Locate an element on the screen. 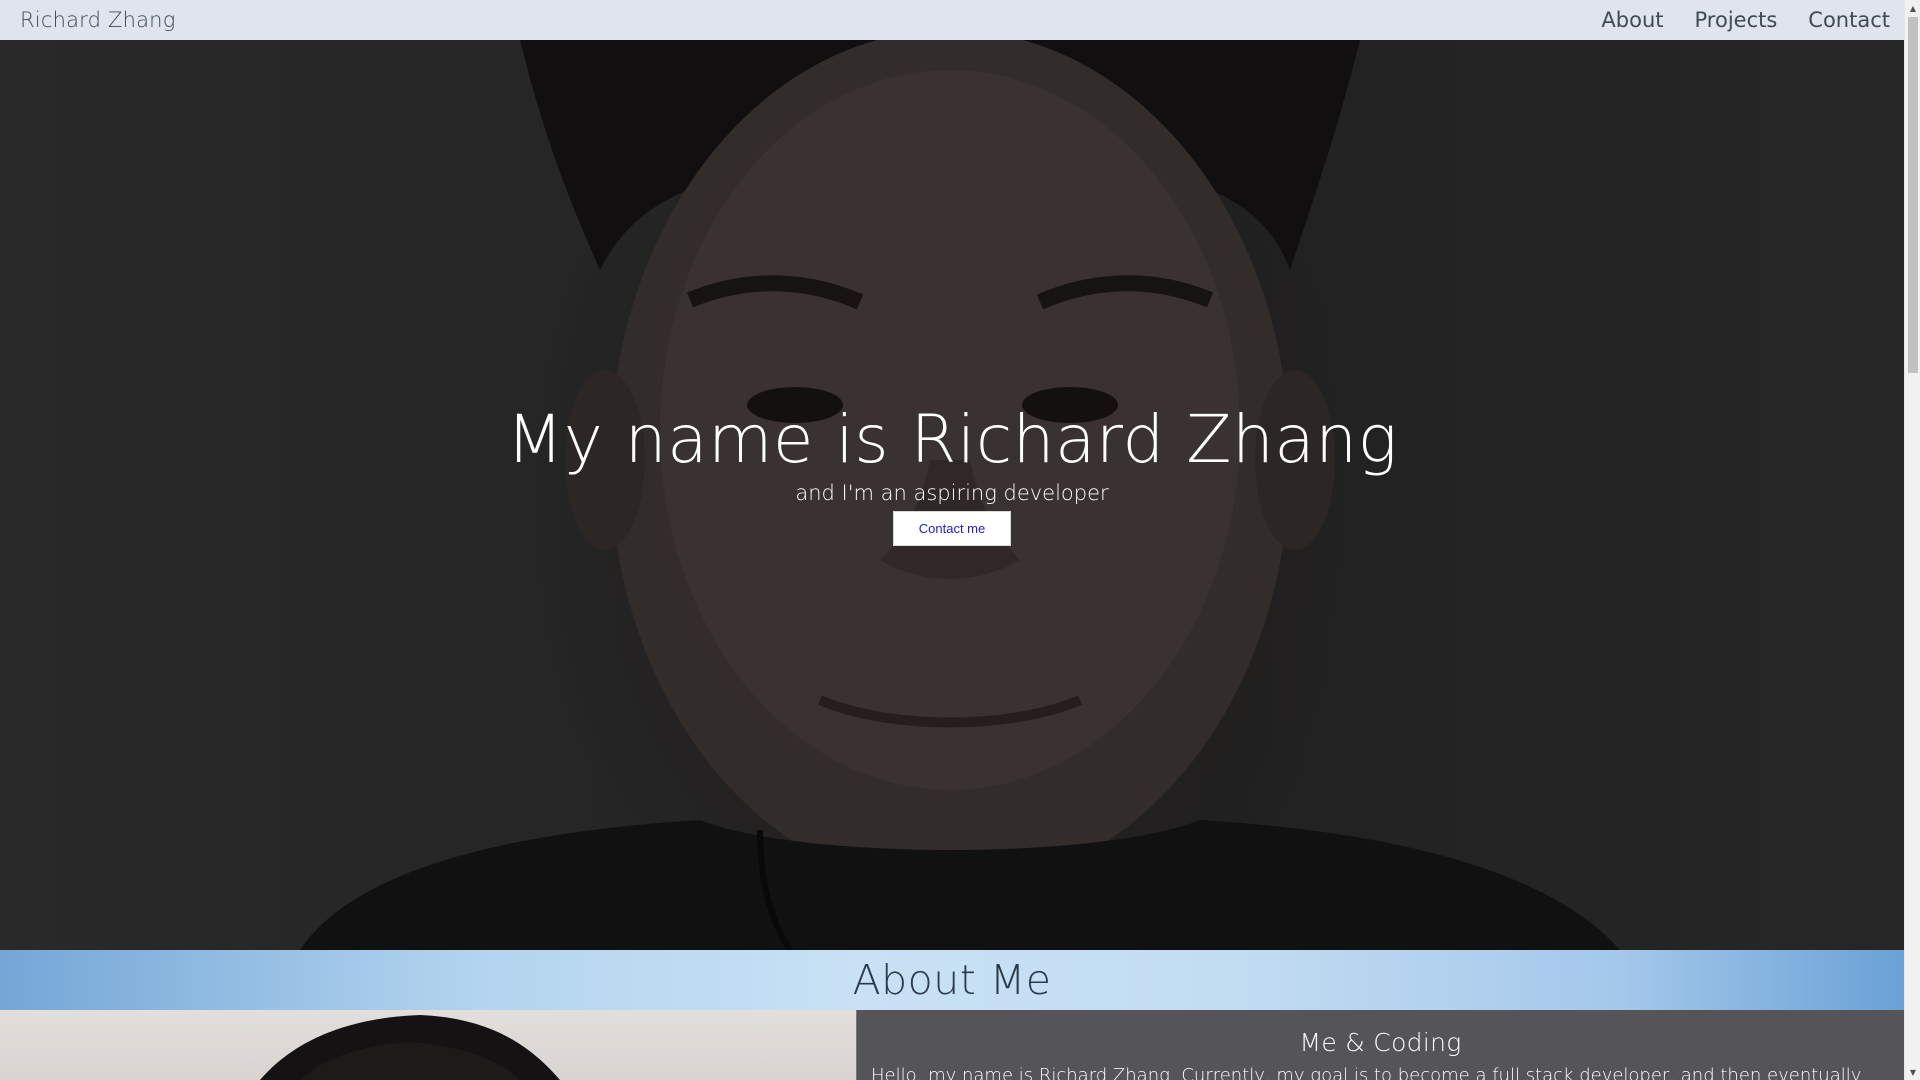 Image resolution: width=1920 pixels, height=1080 pixels. nav-link-projects: Projects is located at coordinates (1736, 20).